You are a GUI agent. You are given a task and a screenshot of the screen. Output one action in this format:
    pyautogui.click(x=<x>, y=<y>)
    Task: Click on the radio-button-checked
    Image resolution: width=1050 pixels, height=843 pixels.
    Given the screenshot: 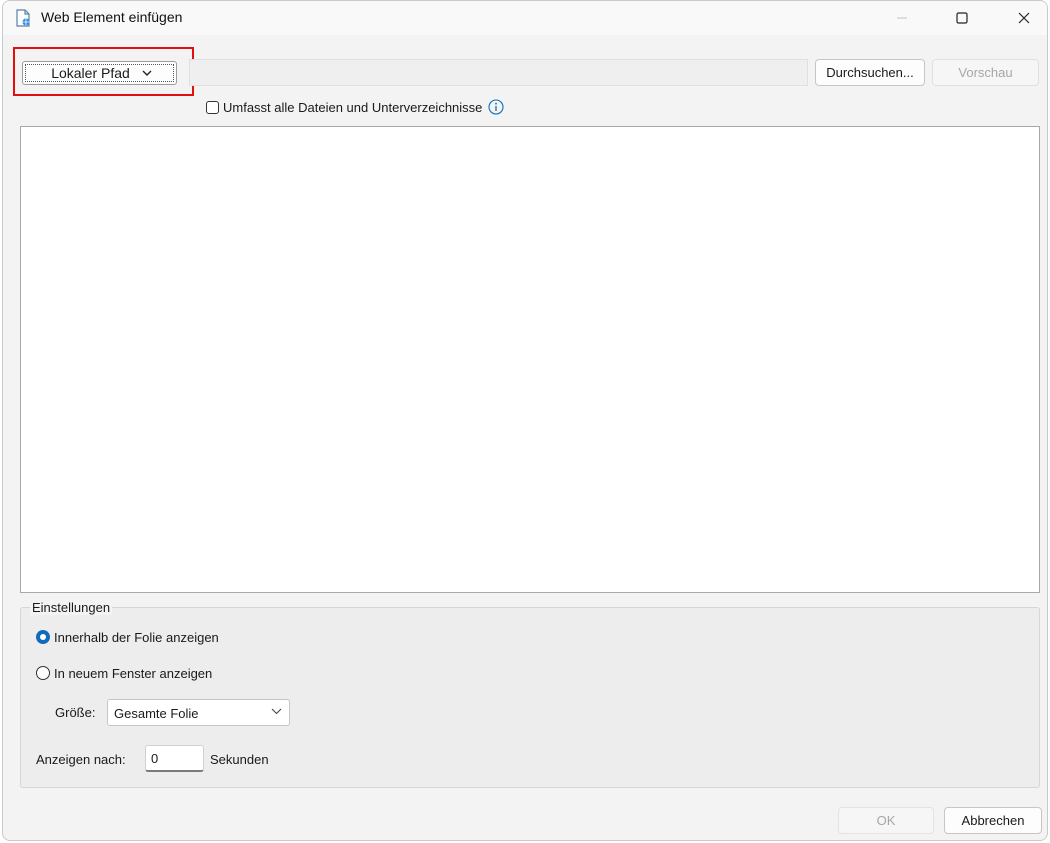 What is the action you would take?
    pyautogui.click(x=43, y=637)
    